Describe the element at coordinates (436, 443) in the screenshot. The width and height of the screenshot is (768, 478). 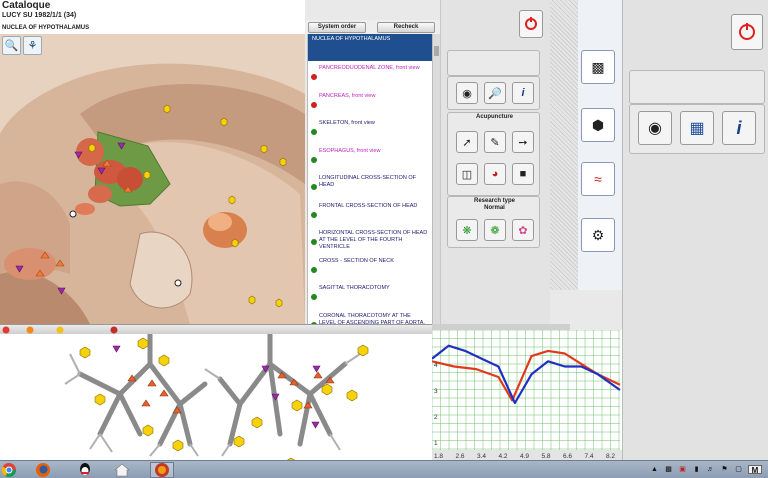
I see `y-tick-label: 1` at that location.